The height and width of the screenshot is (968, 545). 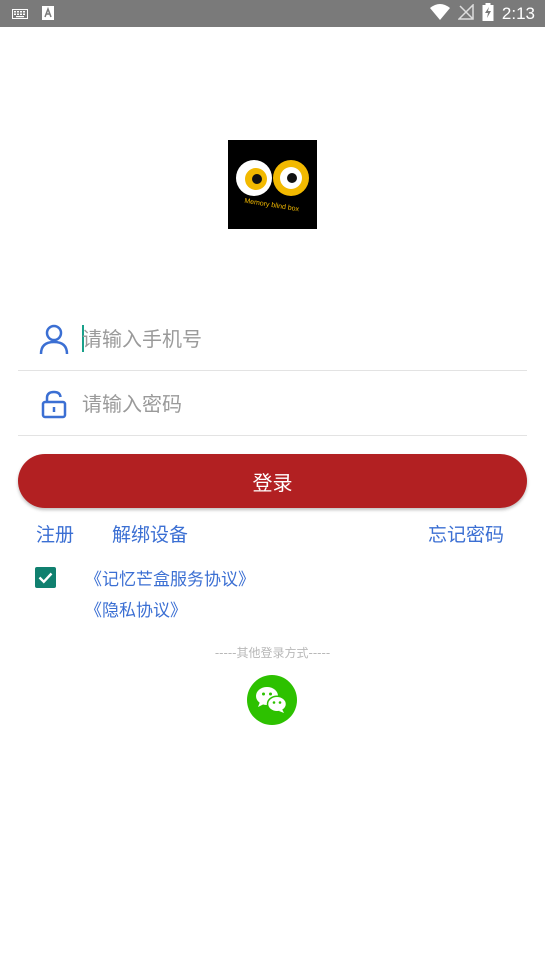 I want to click on wechat-icon, so click(x=272, y=700).